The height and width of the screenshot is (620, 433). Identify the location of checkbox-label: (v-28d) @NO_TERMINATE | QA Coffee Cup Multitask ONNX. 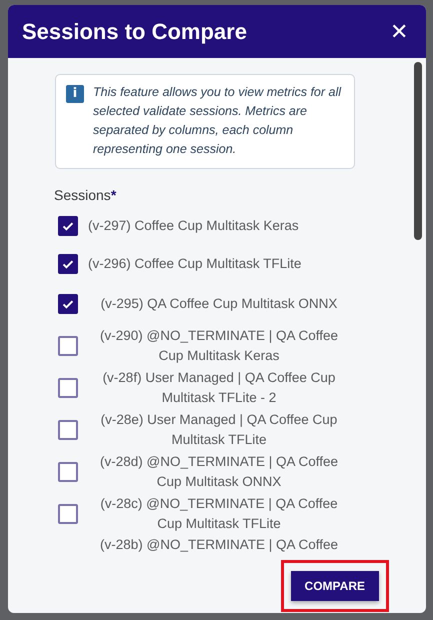
(219, 471).